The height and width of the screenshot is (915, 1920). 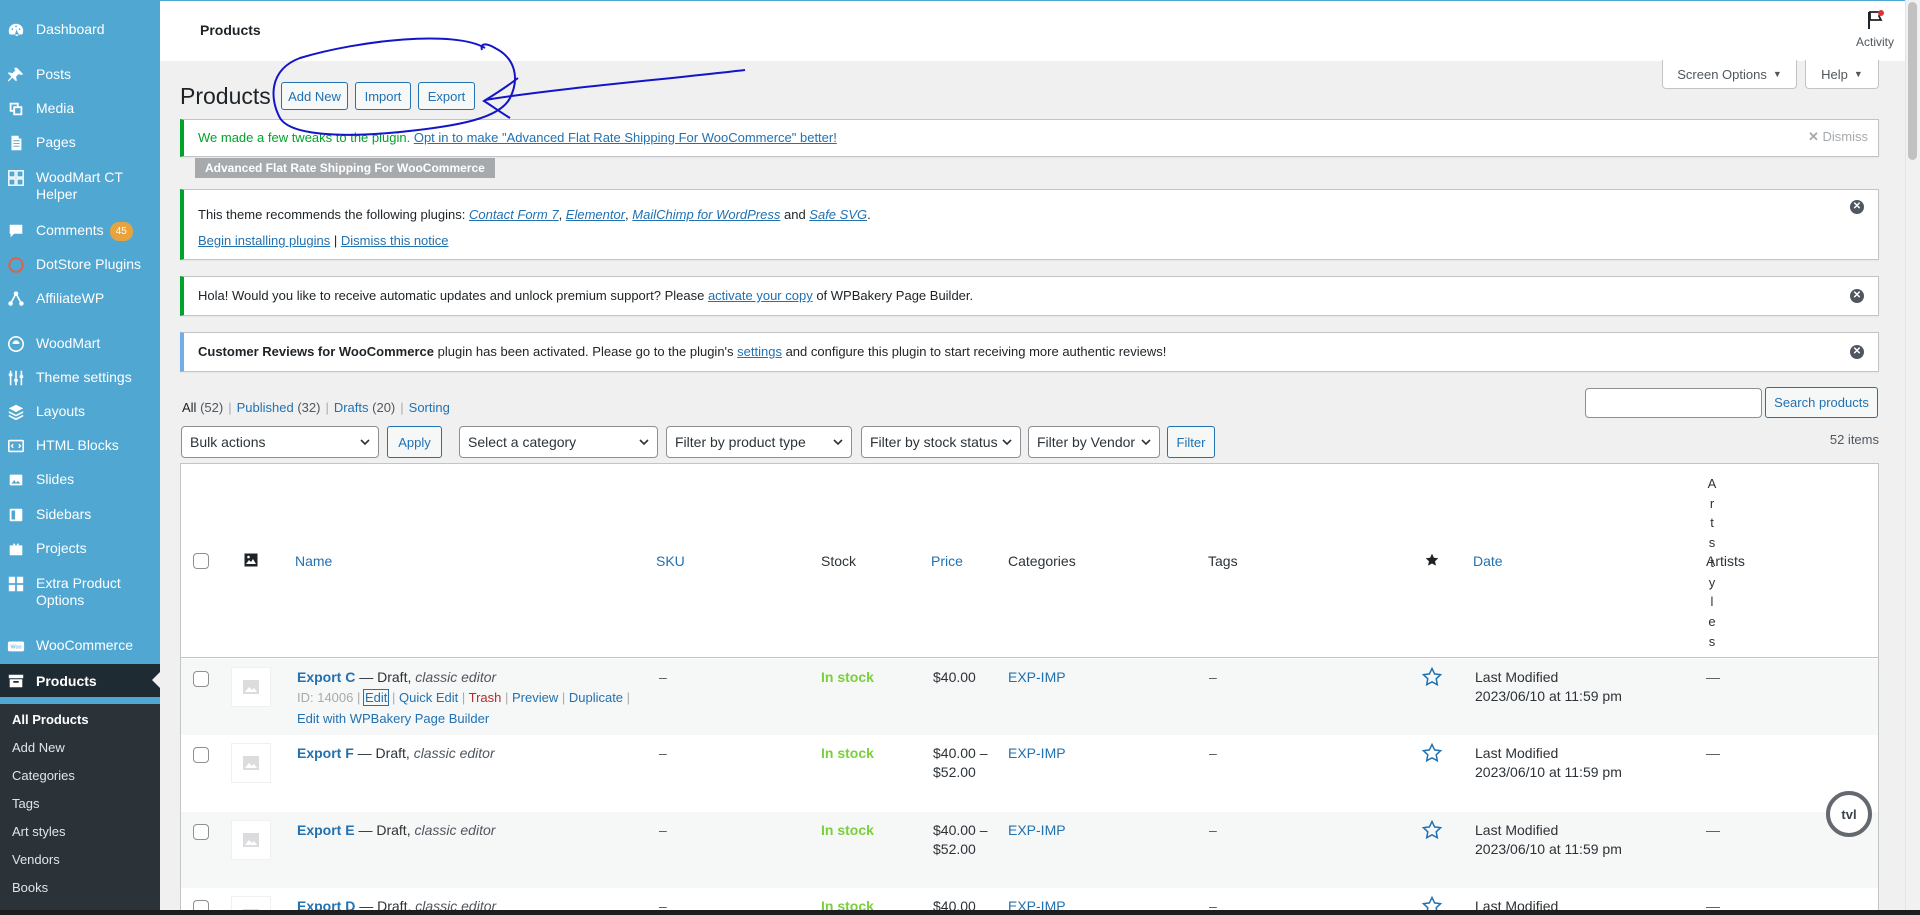 What do you see at coordinates (80, 446) in the screenshot?
I see `menu-item-html-blocks: HTML Blocks` at bounding box center [80, 446].